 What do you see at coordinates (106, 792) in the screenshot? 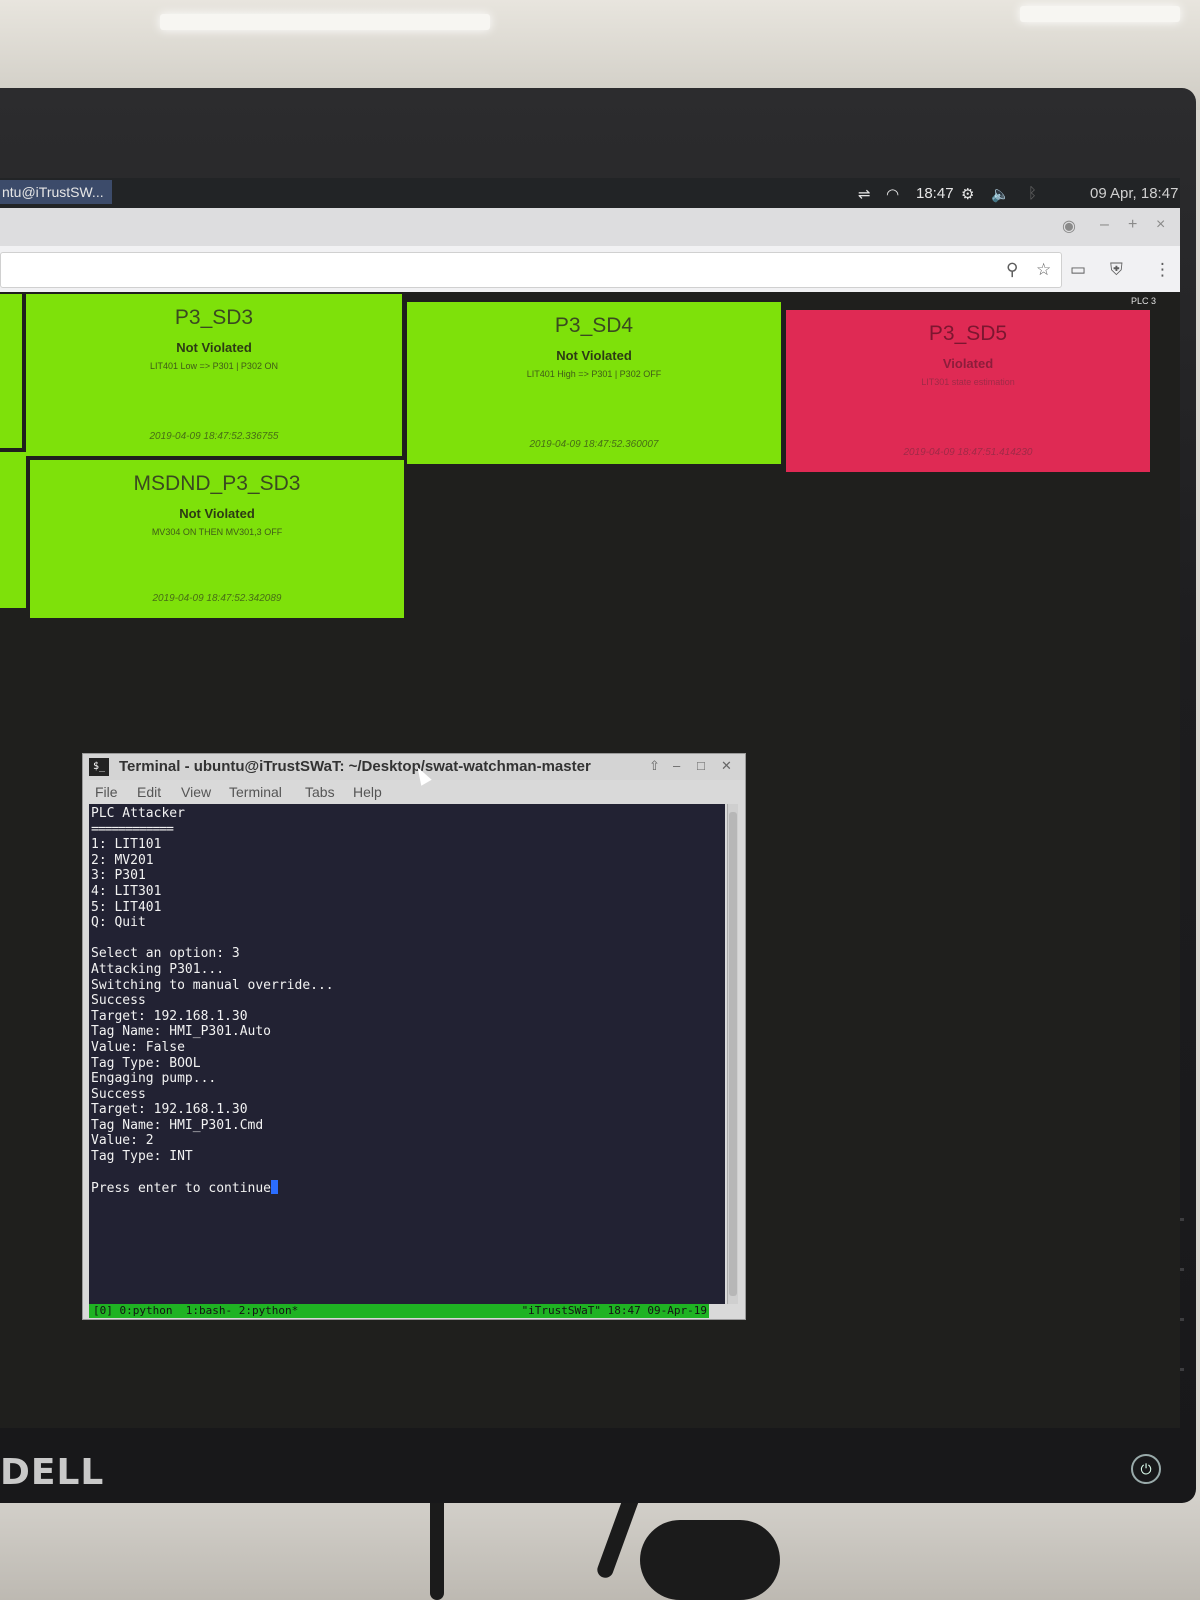
I see `menu-file: File` at bounding box center [106, 792].